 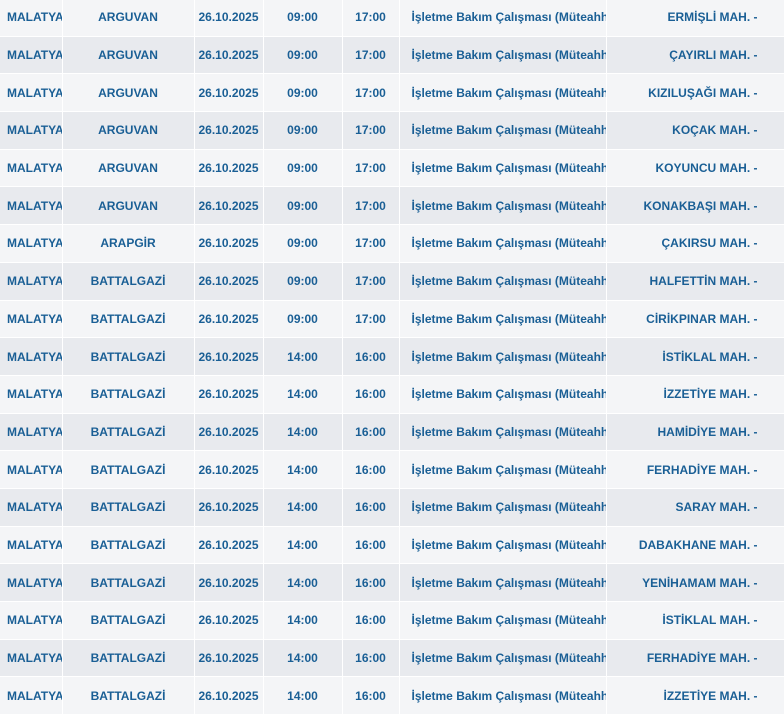 I want to click on cell-neighborhood: KOYUNCU MAH. -, so click(x=695, y=168).